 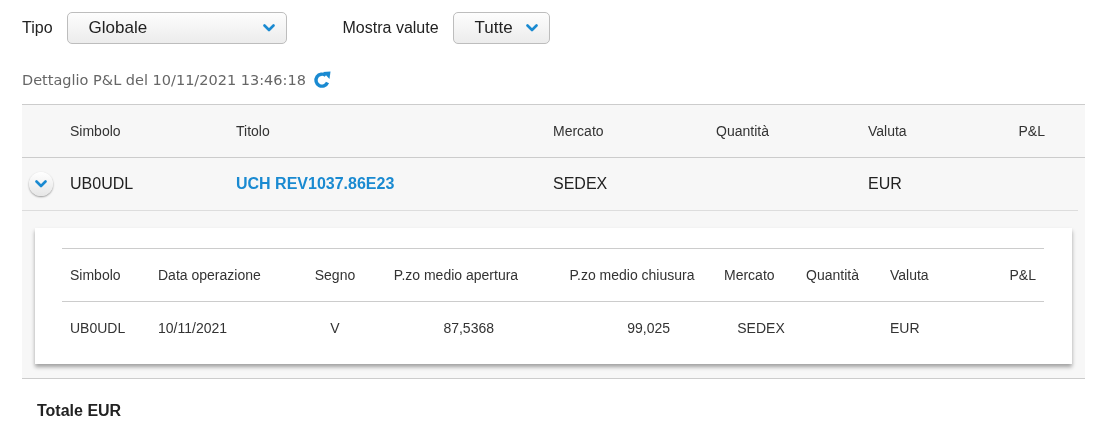 I want to click on dropdown: Globale, so click(x=176, y=28).